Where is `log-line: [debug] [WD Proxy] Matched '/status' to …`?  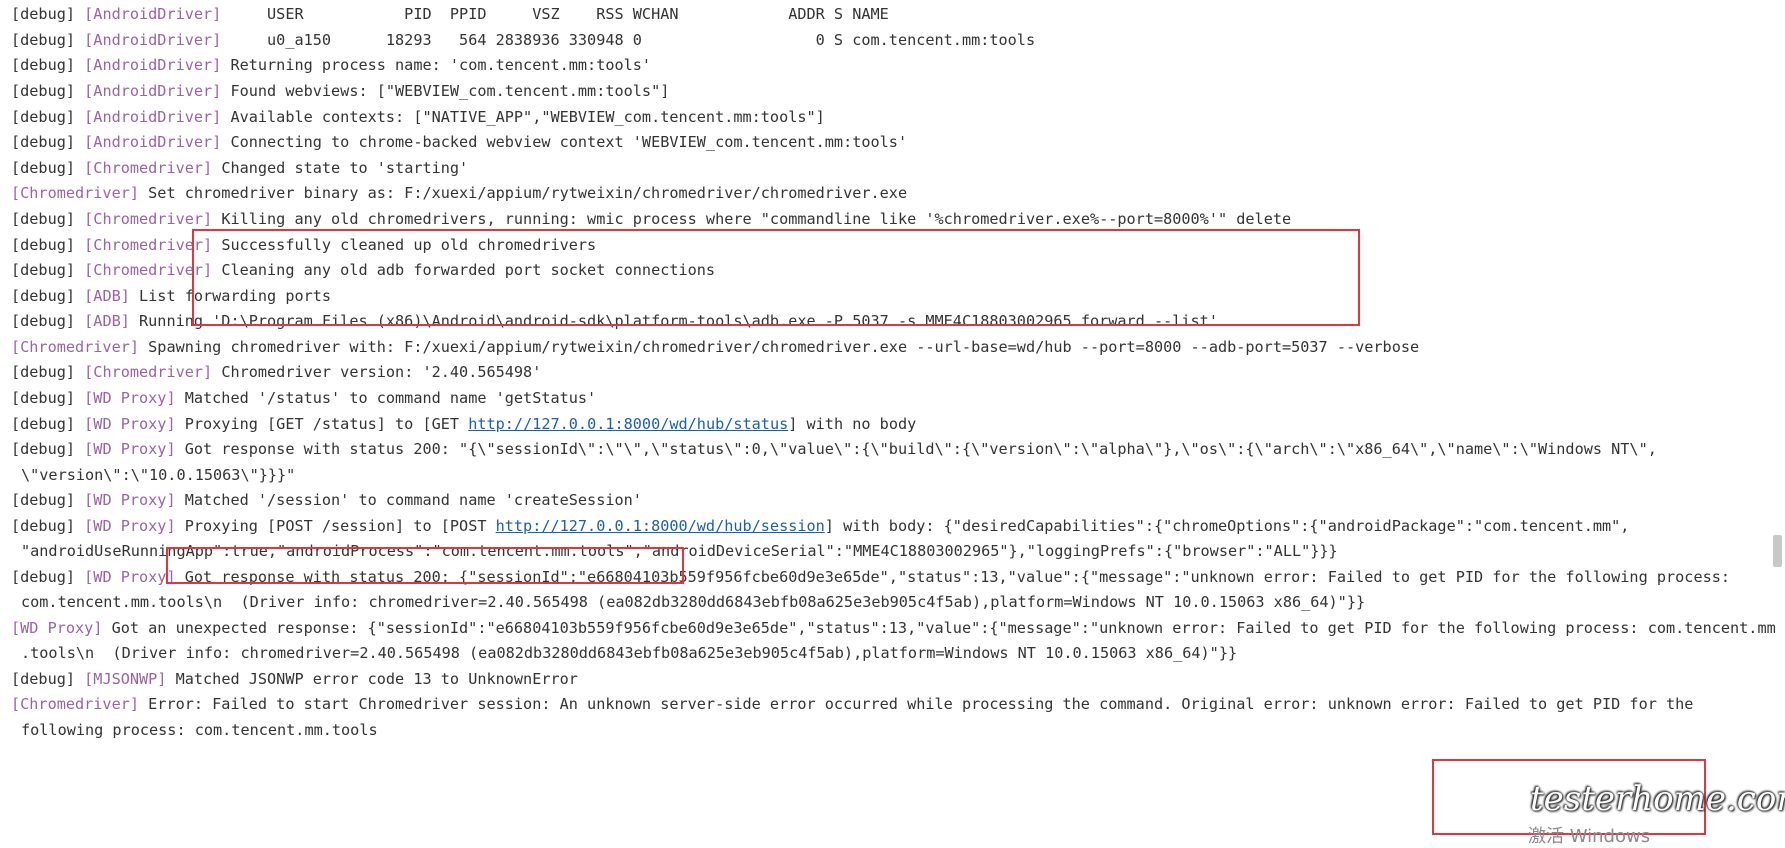
log-line: [debug] [WD Proxy] Matched '/status' to … is located at coordinates (303, 398).